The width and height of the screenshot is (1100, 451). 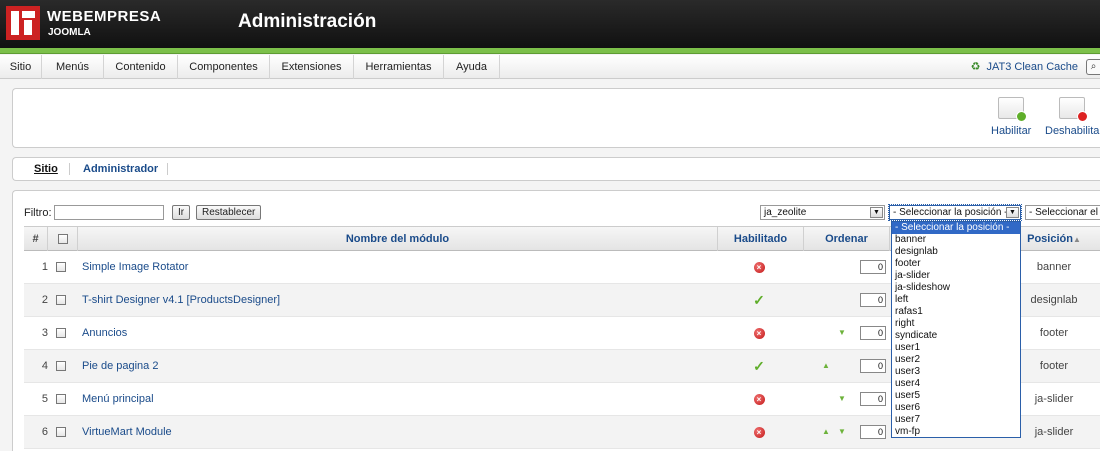 I want to click on brand-sub: JOOMLA, so click(x=69, y=32).